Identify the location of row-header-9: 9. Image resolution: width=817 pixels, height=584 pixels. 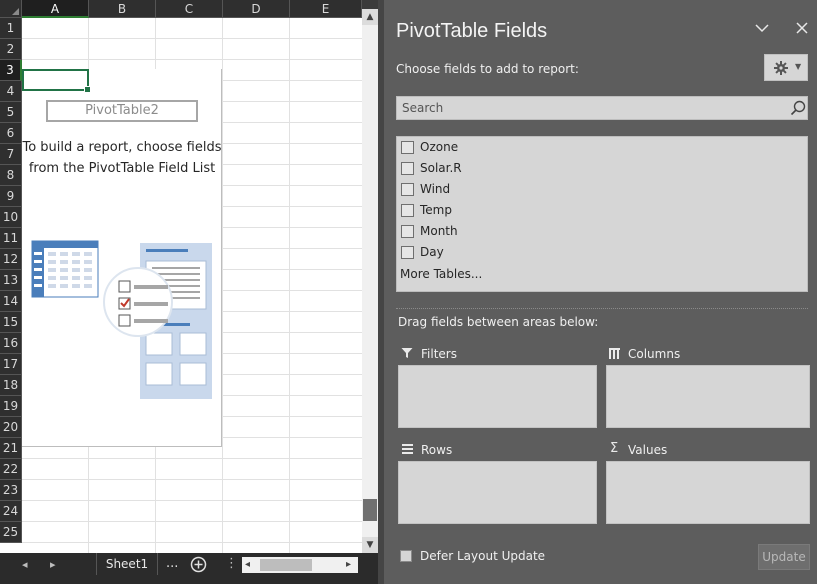
(11, 196).